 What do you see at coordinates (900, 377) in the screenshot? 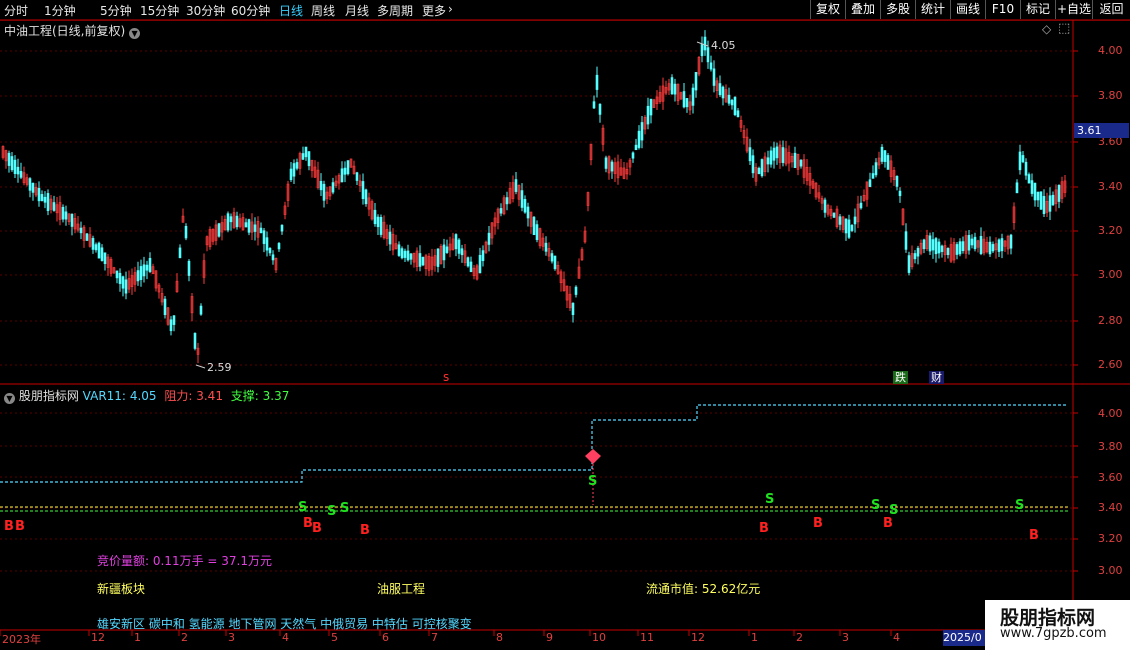
I see `die-event-badge: 跌` at bounding box center [900, 377].